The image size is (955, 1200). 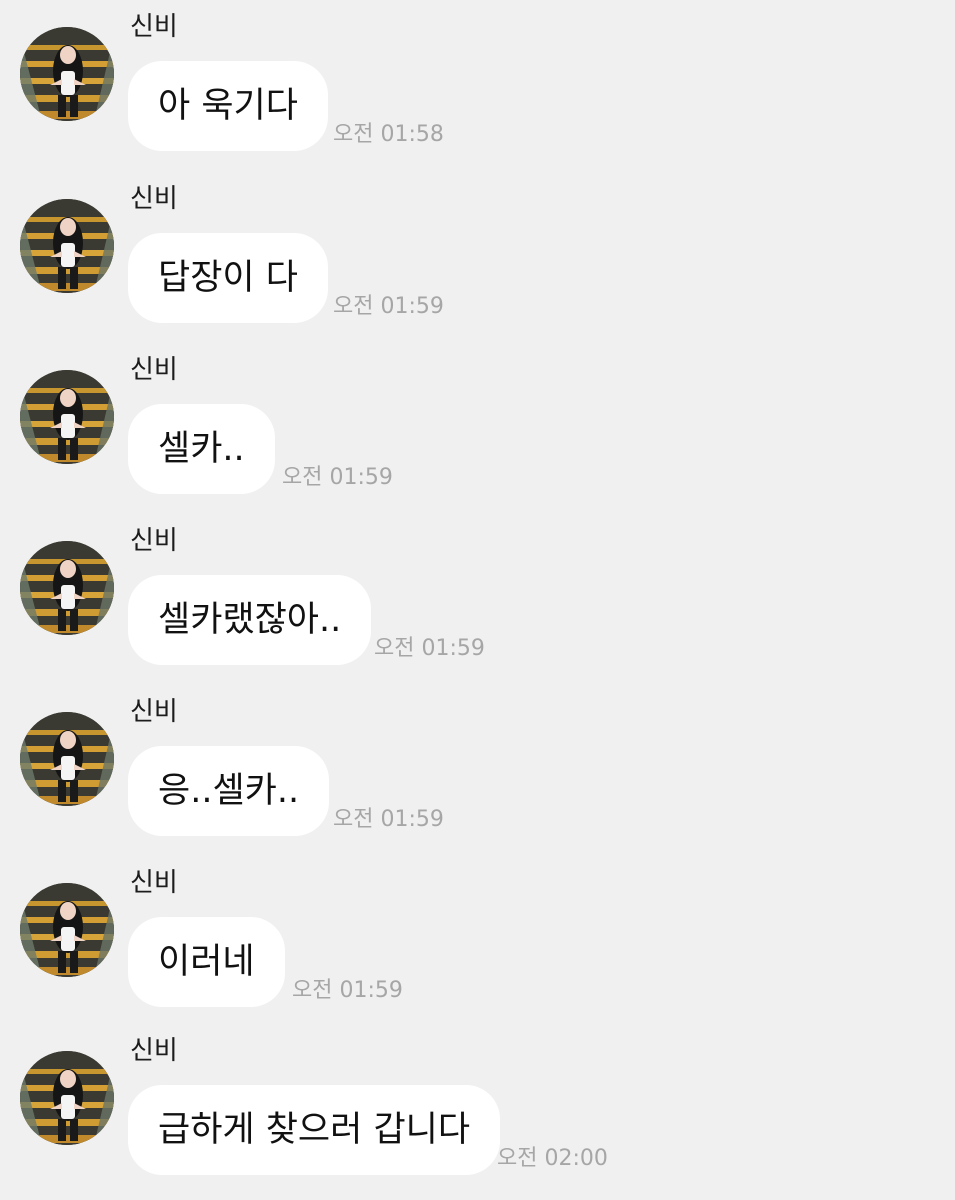 I want to click on message-bubble: 이러네, so click(x=206, y=962).